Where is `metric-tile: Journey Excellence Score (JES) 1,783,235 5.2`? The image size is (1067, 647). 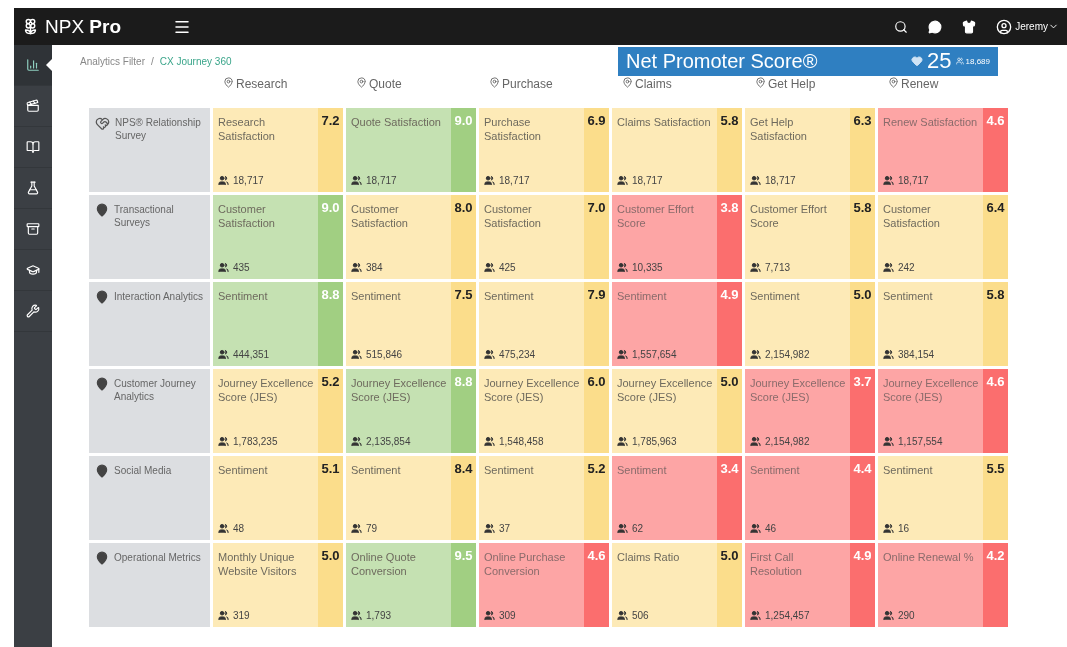 metric-tile: Journey Excellence Score (JES) 1,783,235 5.2 is located at coordinates (278, 411).